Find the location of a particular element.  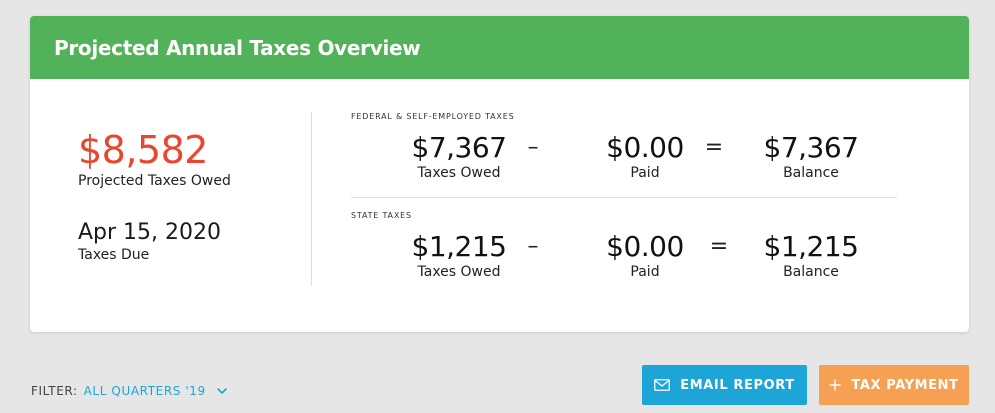

mail-icon is located at coordinates (662, 385).